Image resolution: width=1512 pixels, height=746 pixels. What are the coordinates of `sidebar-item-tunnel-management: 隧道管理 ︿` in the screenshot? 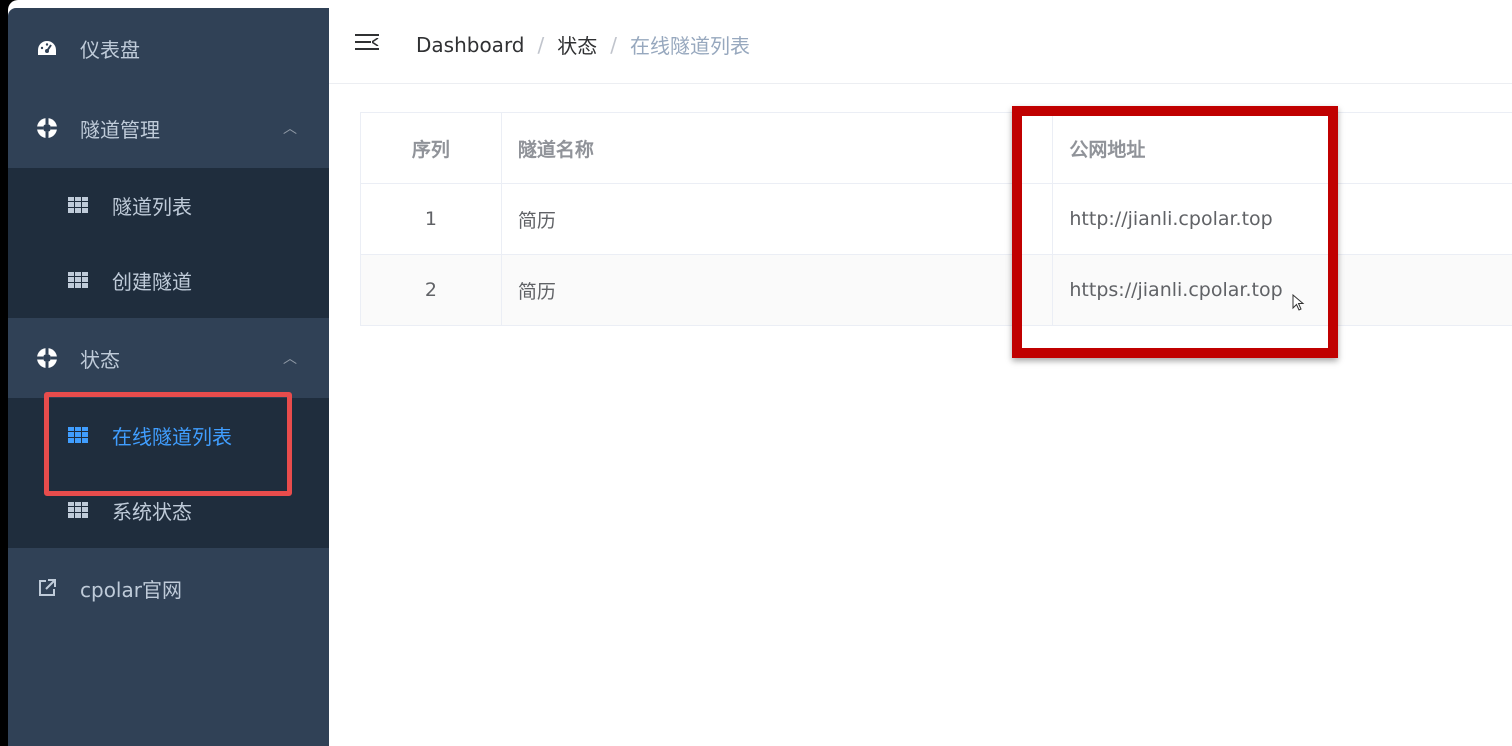 It's located at (168, 128).